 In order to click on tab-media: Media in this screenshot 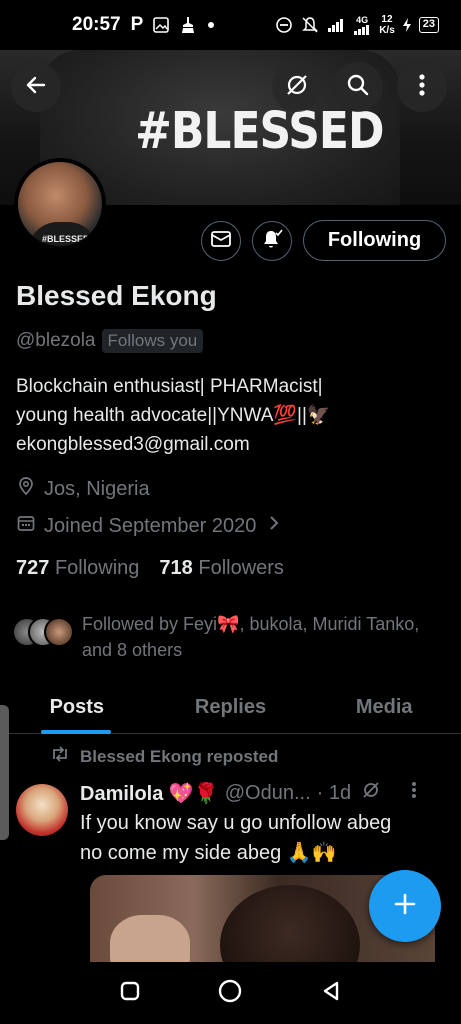, I will do `click(384, 707)`.